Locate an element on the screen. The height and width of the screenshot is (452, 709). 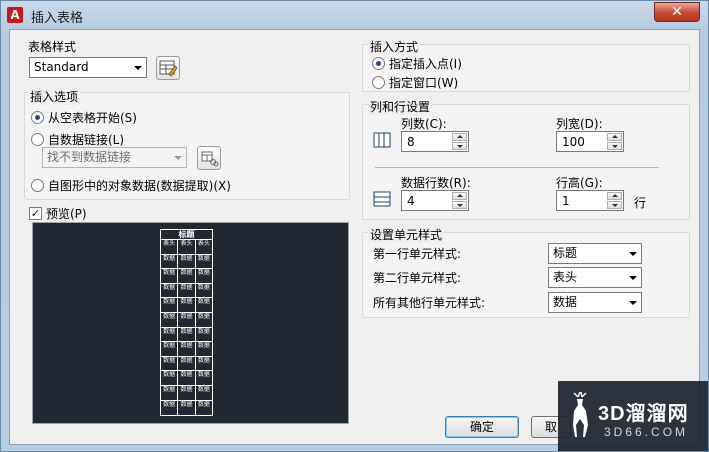
row-height-unit: 行 is located at coordinates (640, 203).